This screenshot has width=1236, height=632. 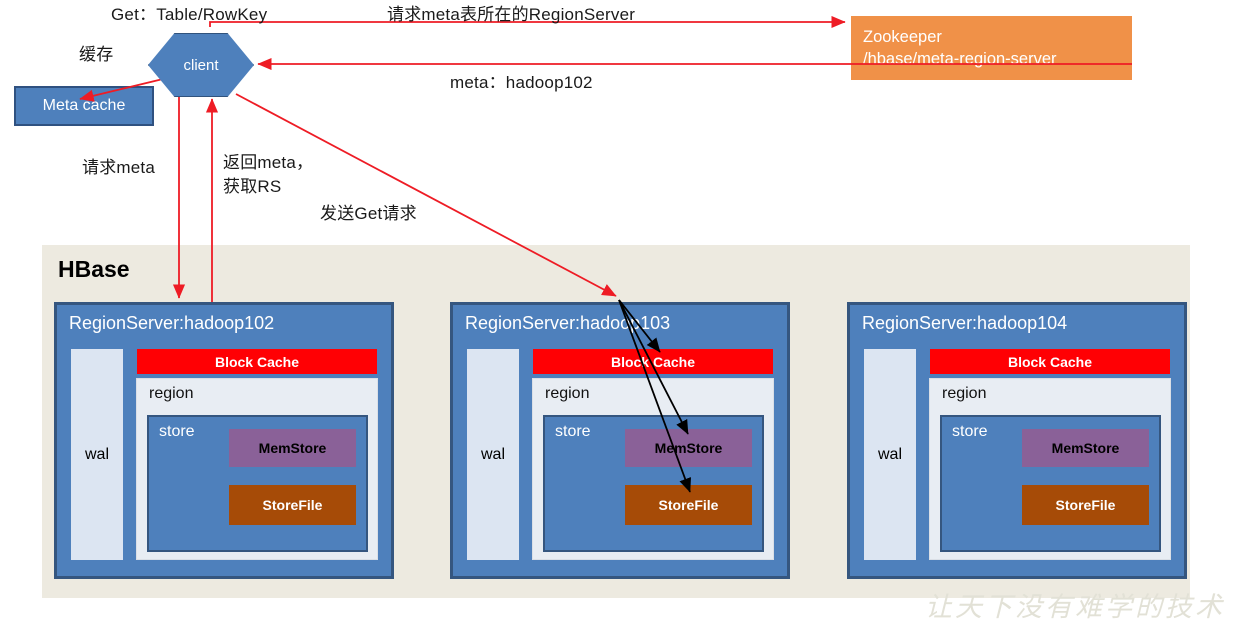 I want to click on label-request-meta: 请求meta, so click(x=118, y=167).